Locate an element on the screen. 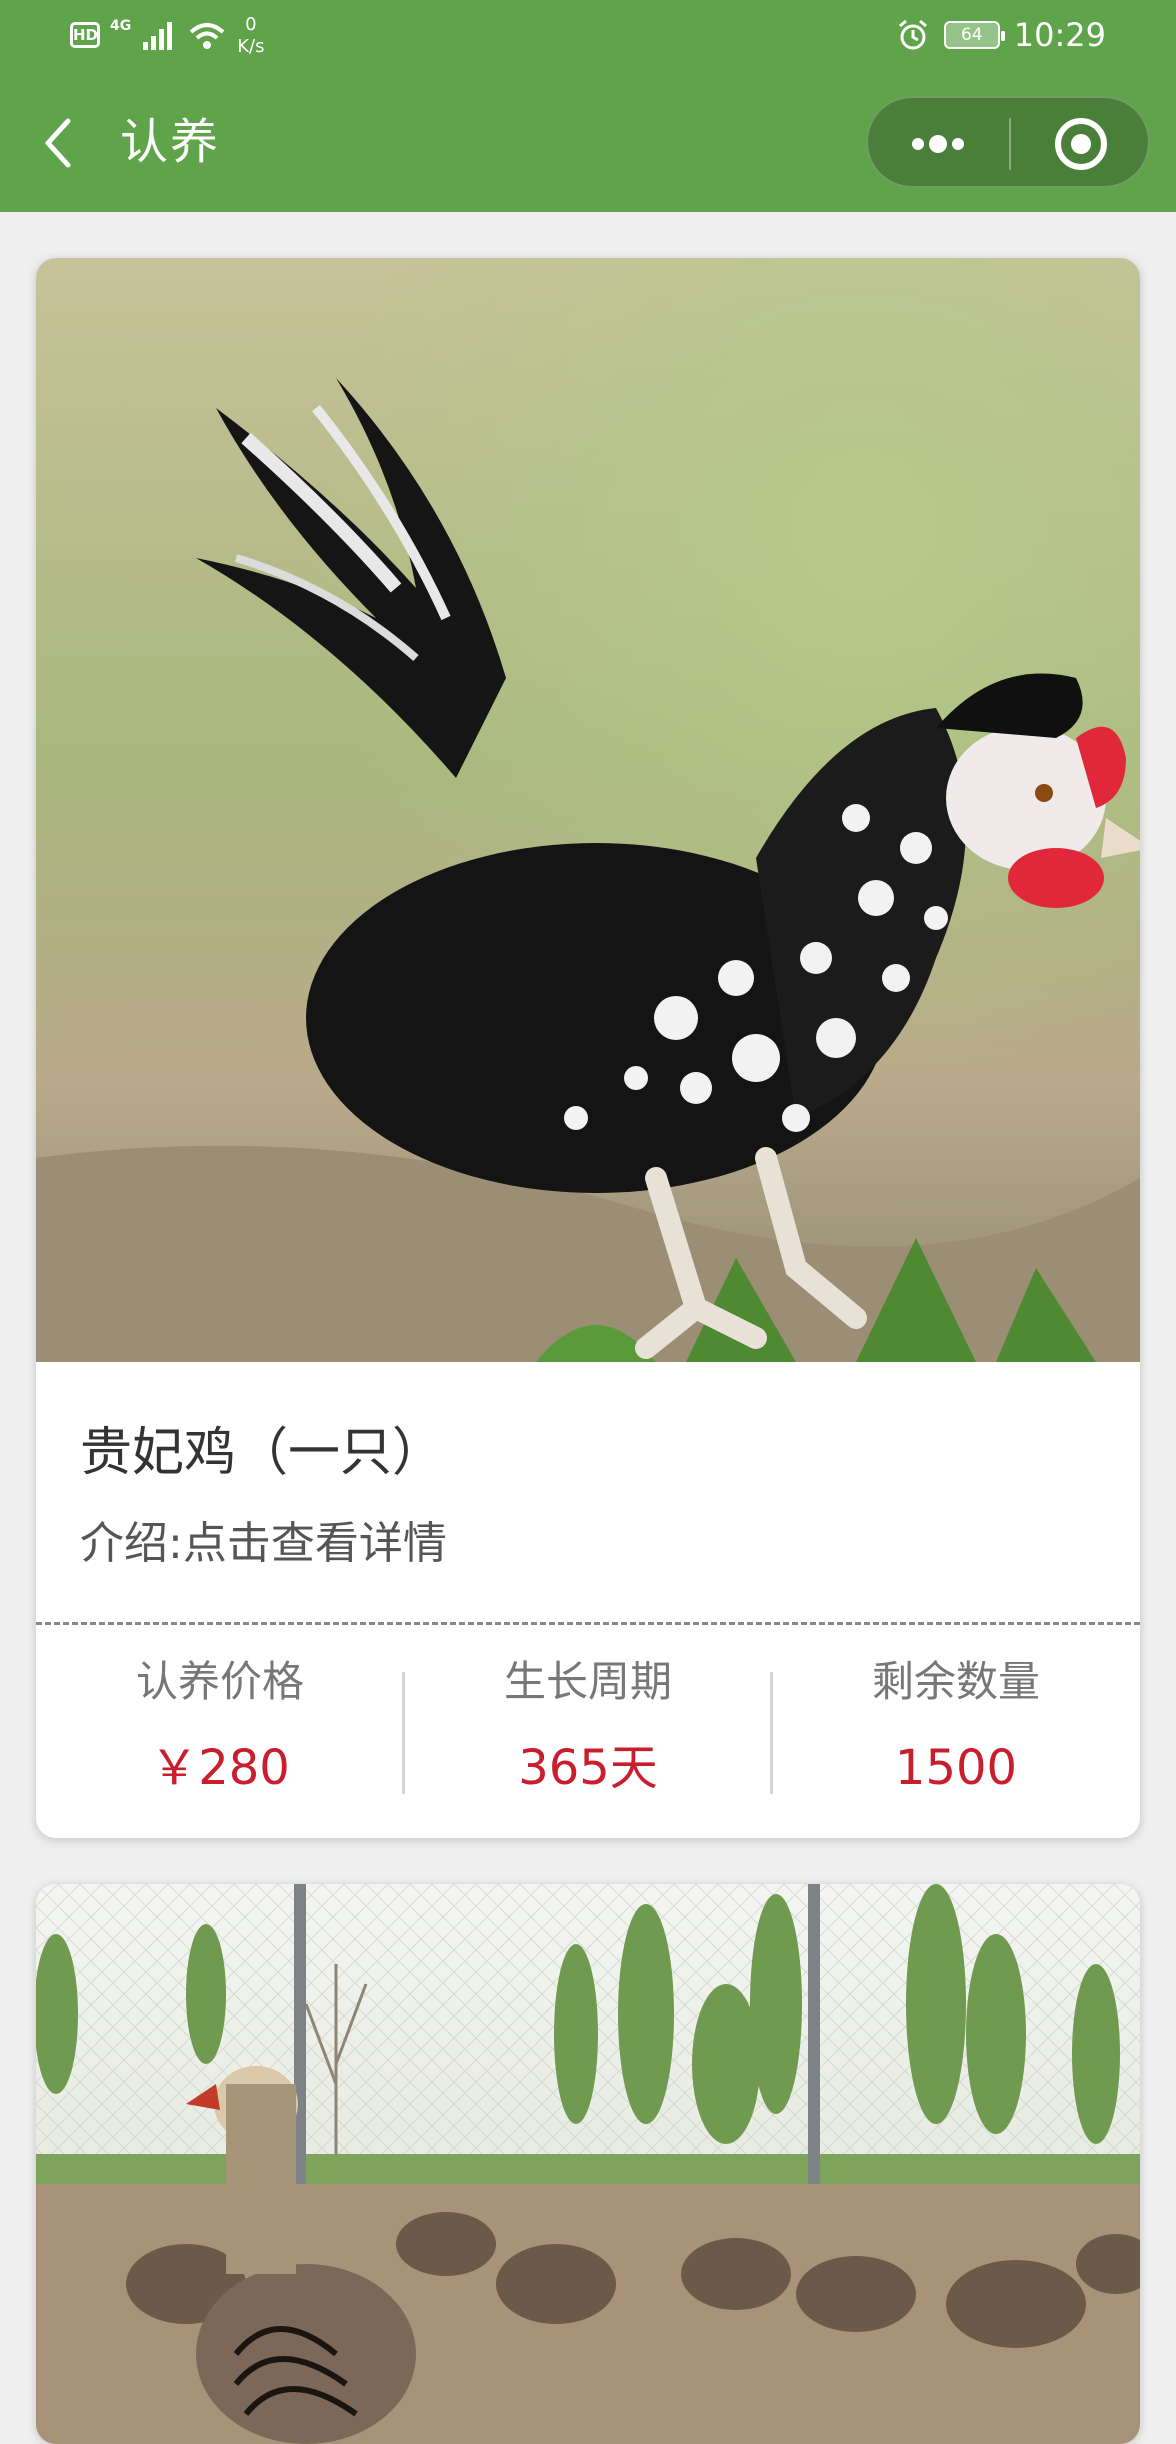 The width and height of the screenshot is (1176, 2444). target-core is located at coordinates (1081, 144).